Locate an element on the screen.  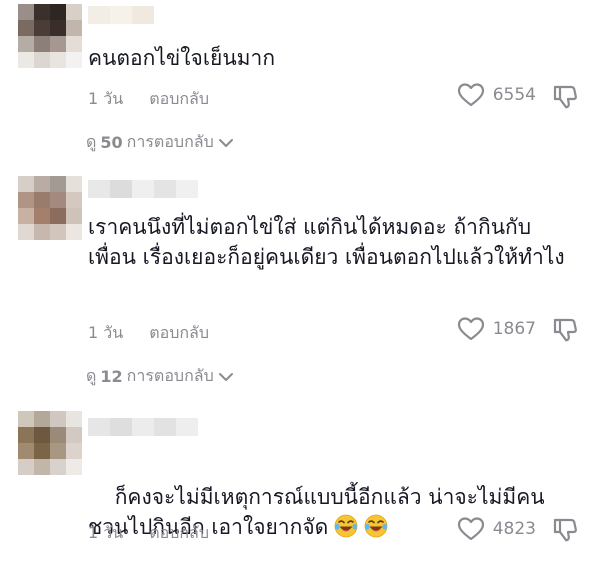
view-replies-count: 12 is located at coordinates (111, 376).